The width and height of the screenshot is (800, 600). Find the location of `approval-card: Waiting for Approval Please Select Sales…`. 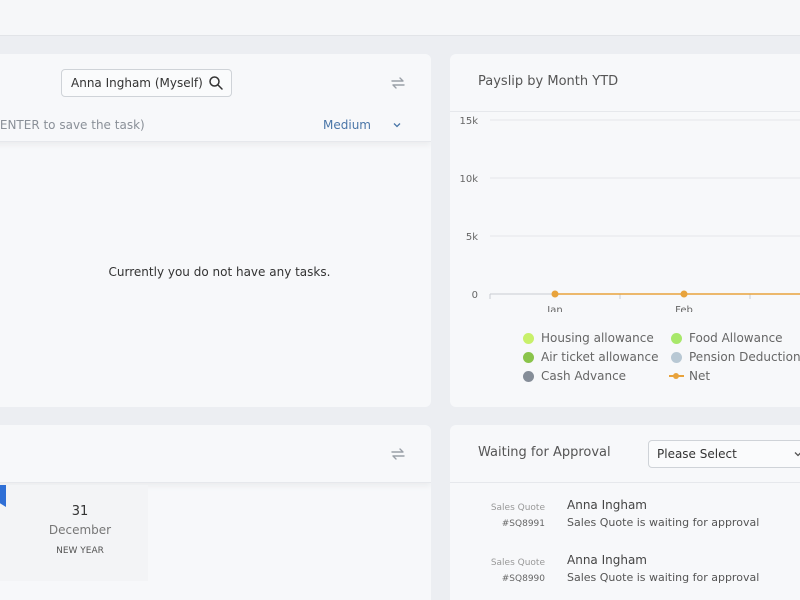

approval-card: Waiting for Approval Please Select Sales… is located at coordinates (625, 512).